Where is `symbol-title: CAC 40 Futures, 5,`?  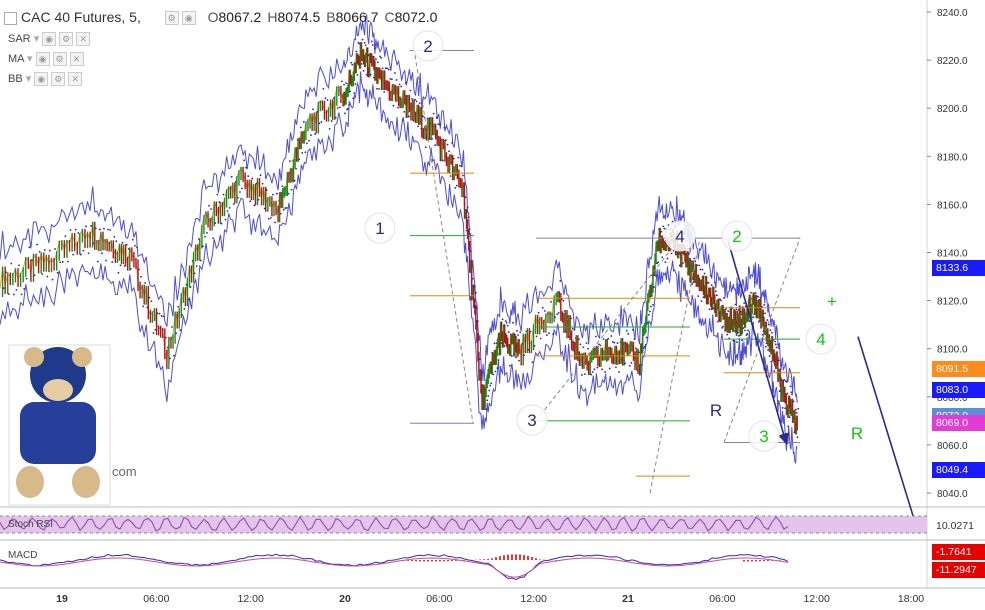
symbol-title: CAC 40 Futures, 5, is located at coordinates (81, 17).